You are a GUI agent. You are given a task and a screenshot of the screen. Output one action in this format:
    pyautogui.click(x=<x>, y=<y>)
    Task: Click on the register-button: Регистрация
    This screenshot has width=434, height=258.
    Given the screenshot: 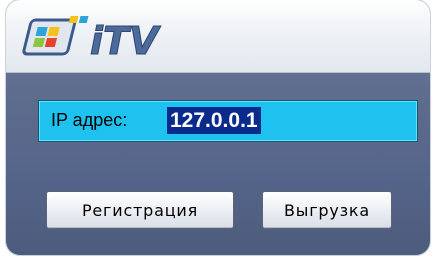 What is the action you would take?
    pyautogui.click(x=140, y=210)
    